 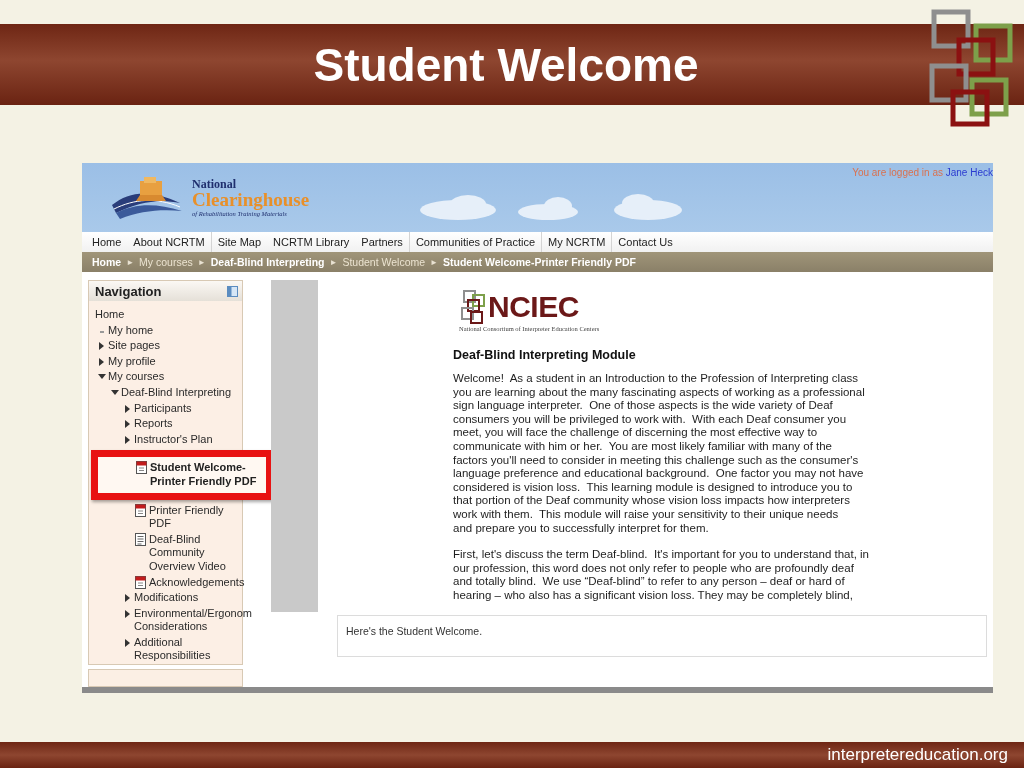 What do you see at coordinates (472, 307) in the screenshot?
I see `nciec-logo-icon` at bounding box center [472, 307].